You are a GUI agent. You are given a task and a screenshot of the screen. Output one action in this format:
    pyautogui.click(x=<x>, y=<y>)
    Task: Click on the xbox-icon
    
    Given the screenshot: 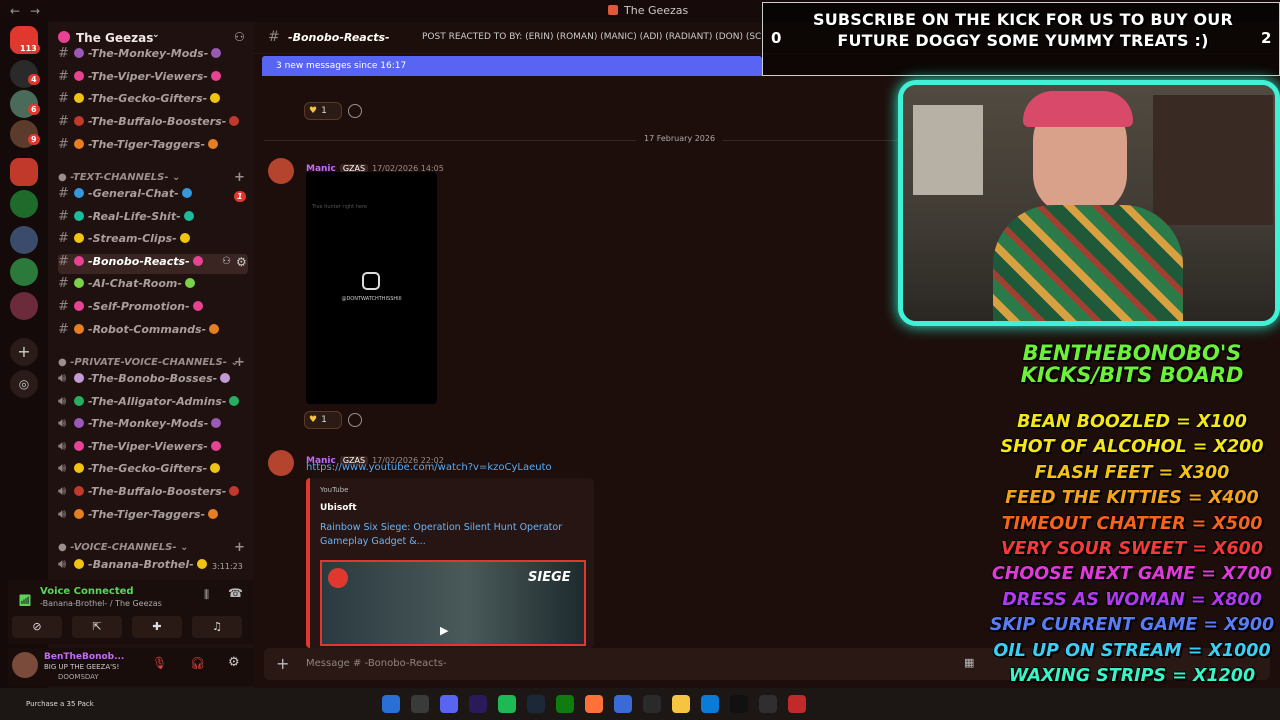 What is the action you would take?
    pyautogui.click(x=565, y=704)
    